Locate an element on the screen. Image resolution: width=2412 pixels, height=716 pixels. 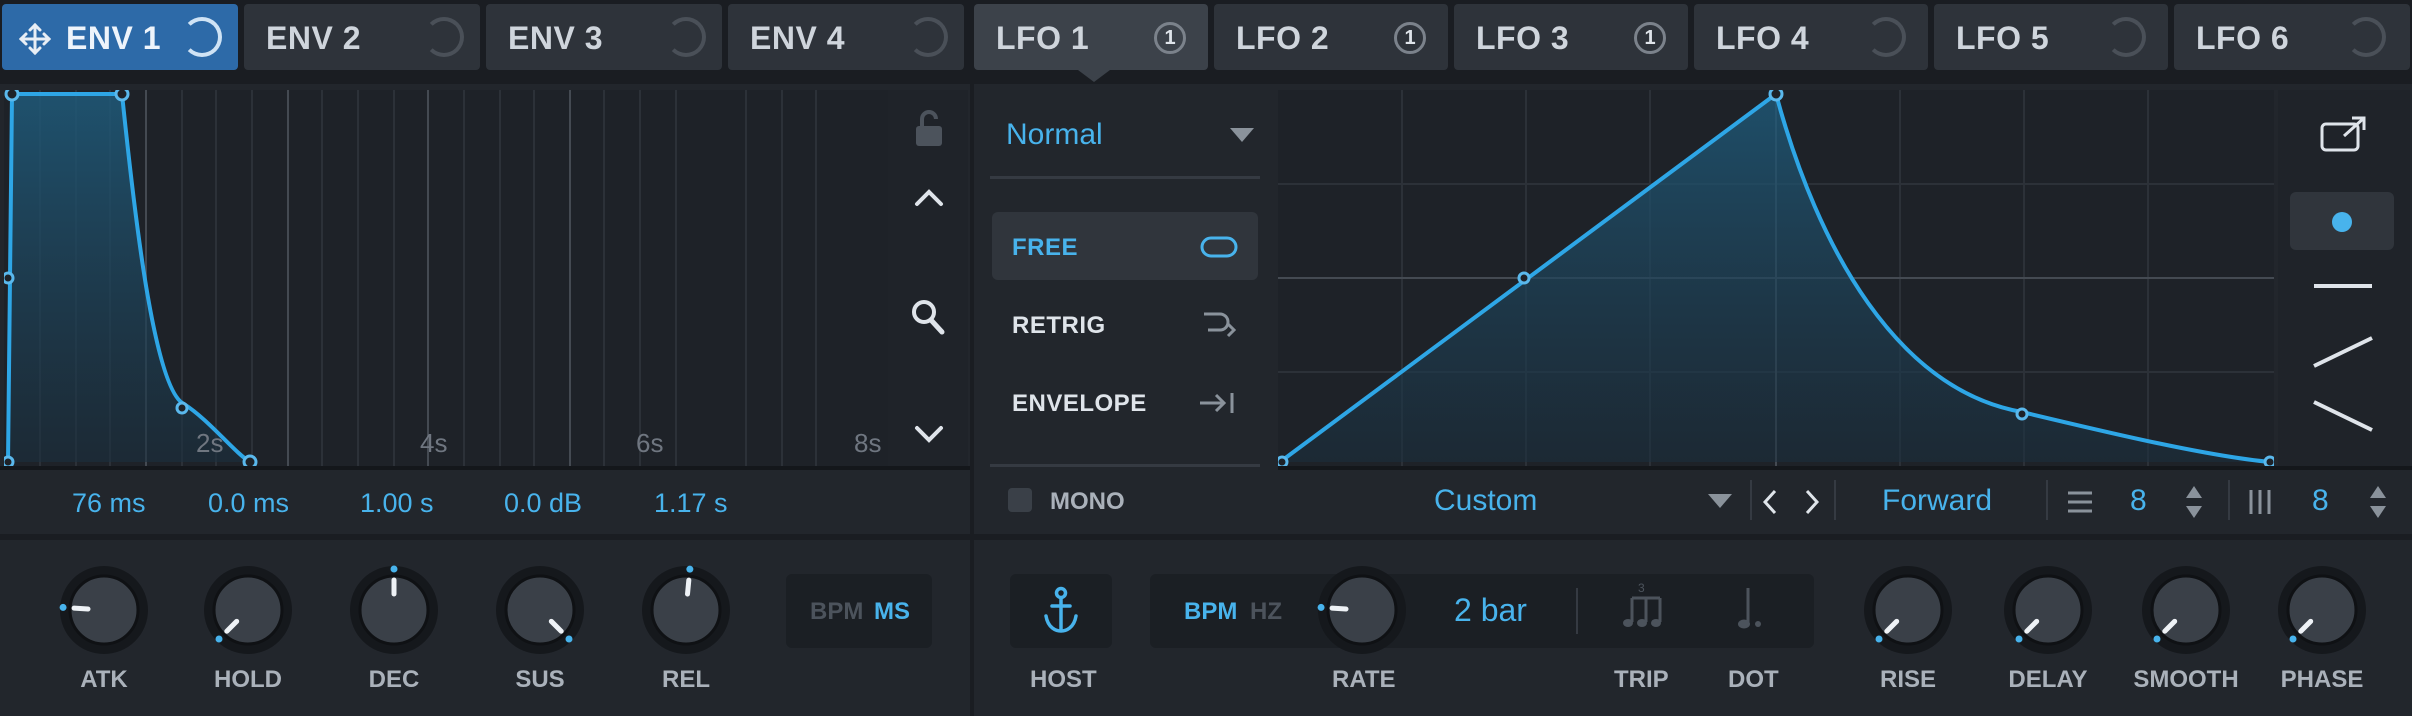
export-icon is located at coordinates (2344, 134).